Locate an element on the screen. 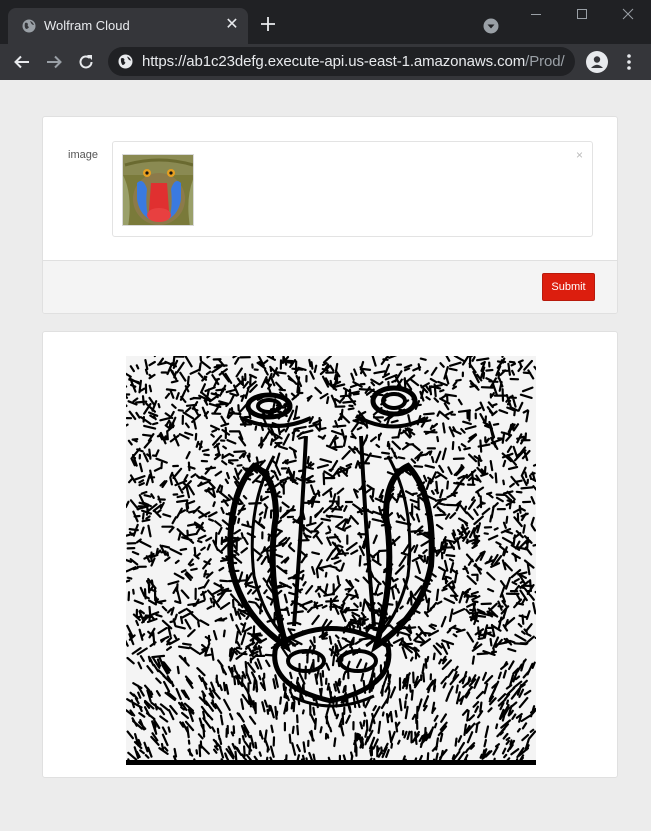 The height and width of the screenshot is (831, 651). new-tab-icon is located at coordinates (268, 24).